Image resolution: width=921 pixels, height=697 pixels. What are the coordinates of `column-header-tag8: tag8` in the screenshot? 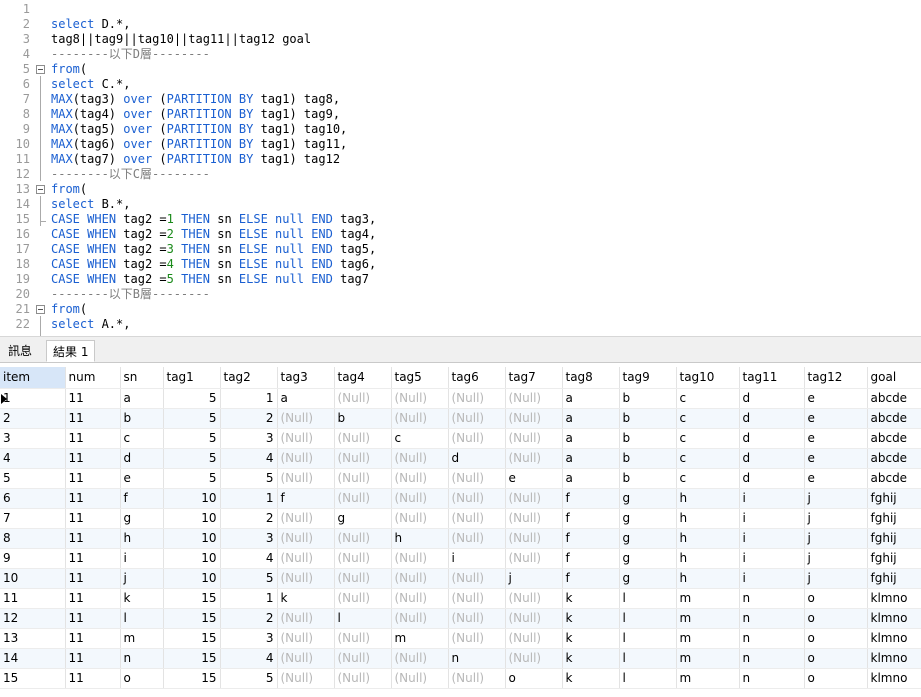 It's located at (591, 378).